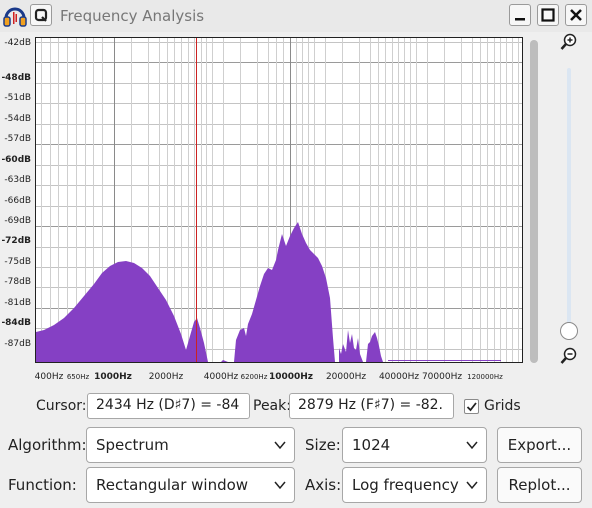 This screenshot has width=592, height=508. I want to click on frequency-tick-label: 20000Hz, so click(346, 377).